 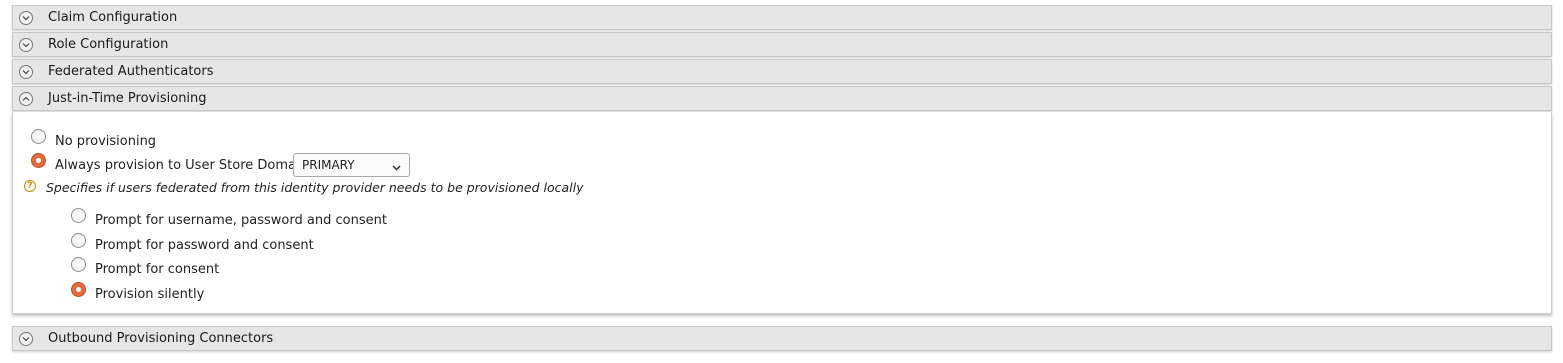 I want to click on no-provisioning-label: No provisioning, so click(x=106, y=141).